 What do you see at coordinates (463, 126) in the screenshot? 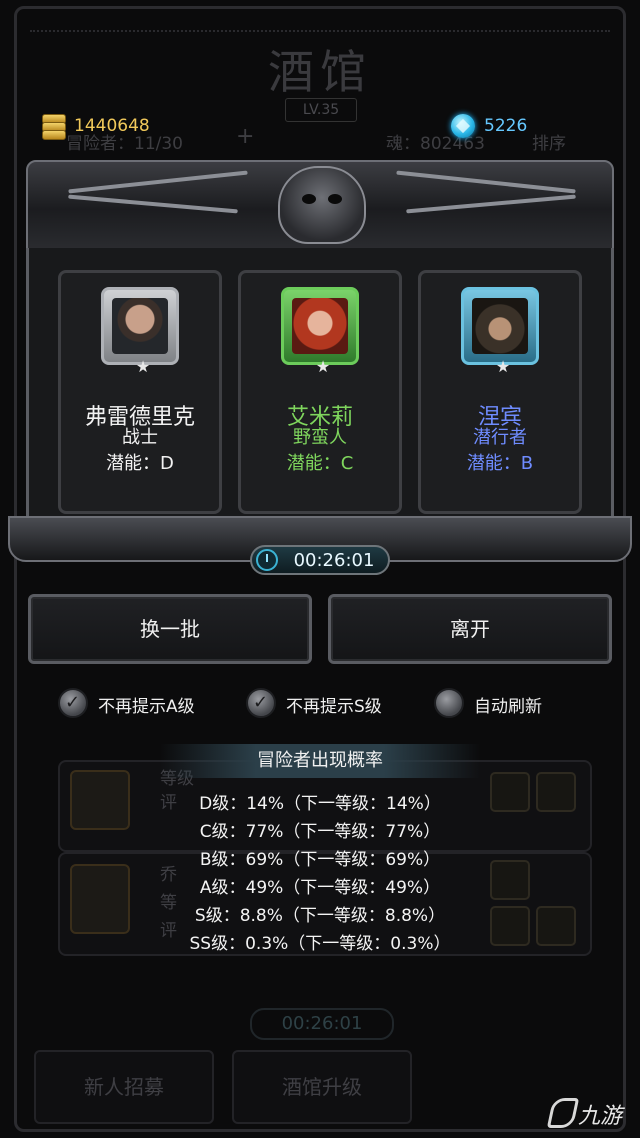
I see `gem-icon` at bounding box center [463, 126].